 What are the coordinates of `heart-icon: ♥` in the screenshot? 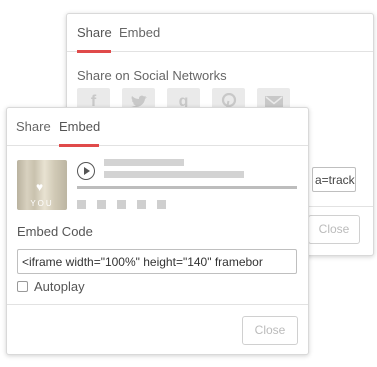 It's located at (40, 187).